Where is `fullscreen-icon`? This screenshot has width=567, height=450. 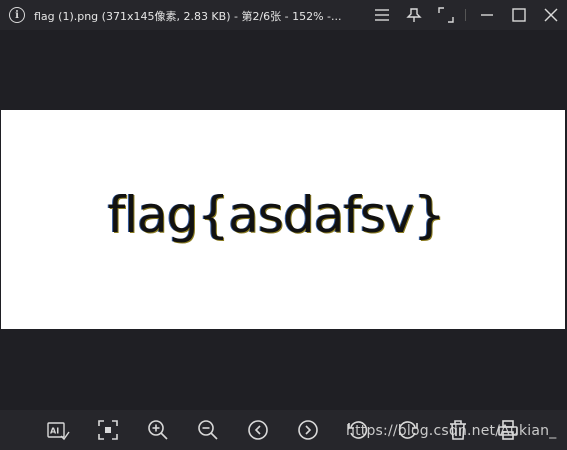
fullscreen-icon is located at coordinates (446, 15).